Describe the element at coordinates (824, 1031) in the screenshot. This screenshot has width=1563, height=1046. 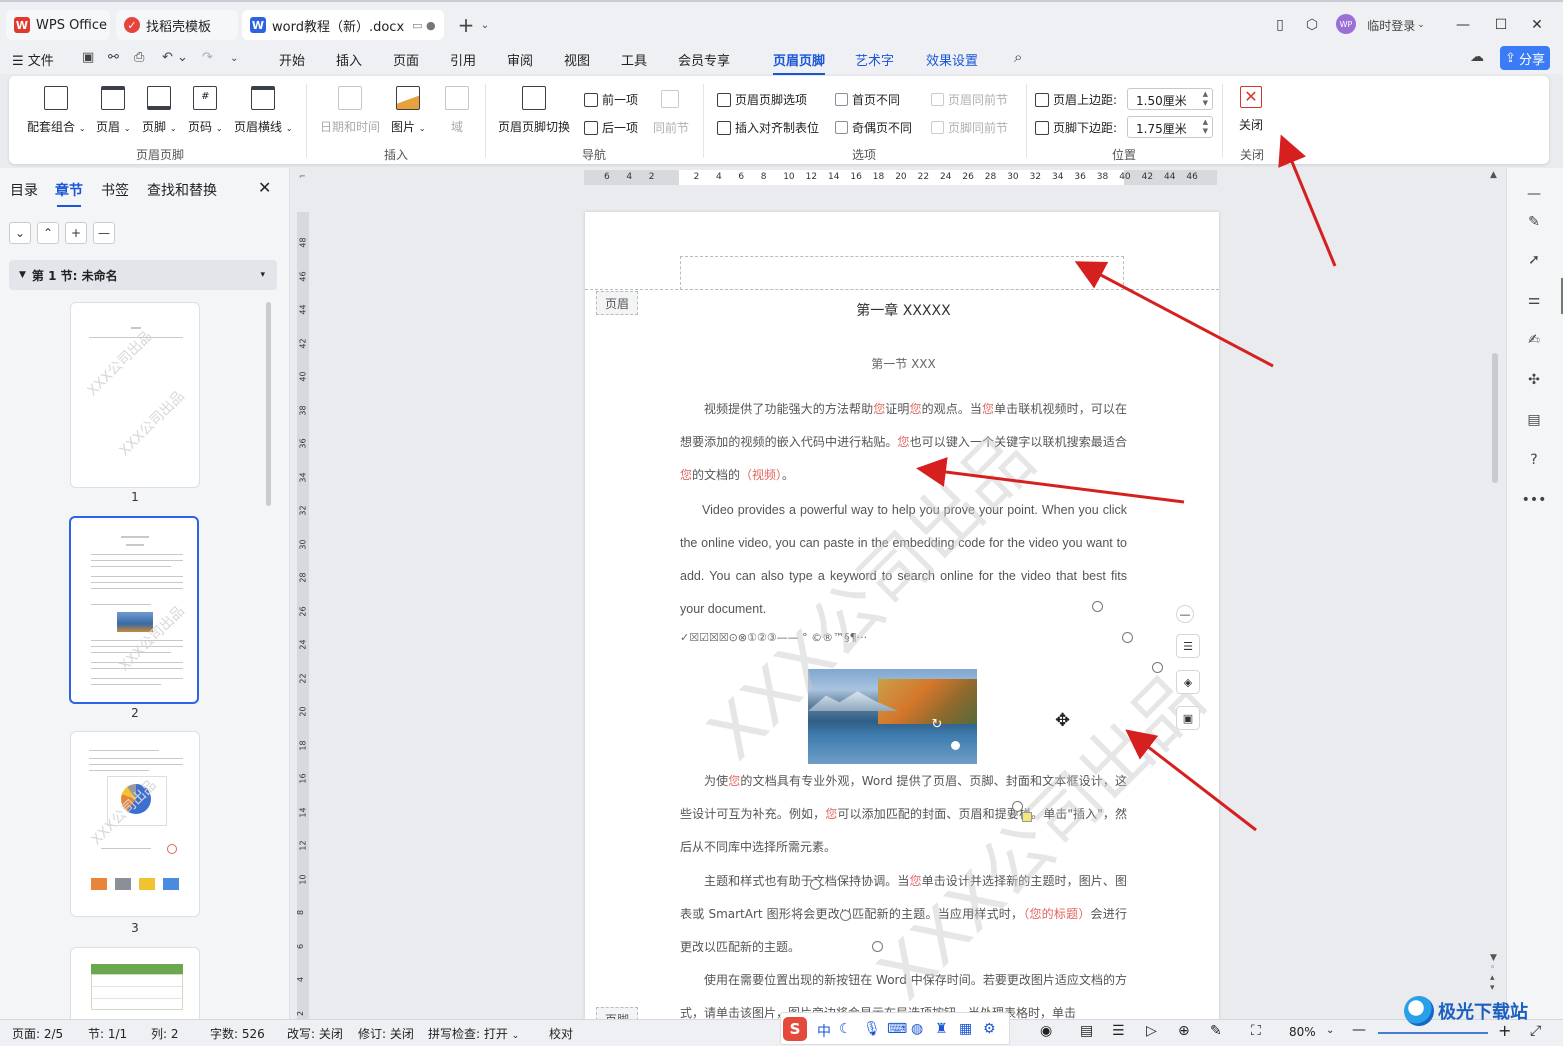
I see `ime-mode: 中` at that location.